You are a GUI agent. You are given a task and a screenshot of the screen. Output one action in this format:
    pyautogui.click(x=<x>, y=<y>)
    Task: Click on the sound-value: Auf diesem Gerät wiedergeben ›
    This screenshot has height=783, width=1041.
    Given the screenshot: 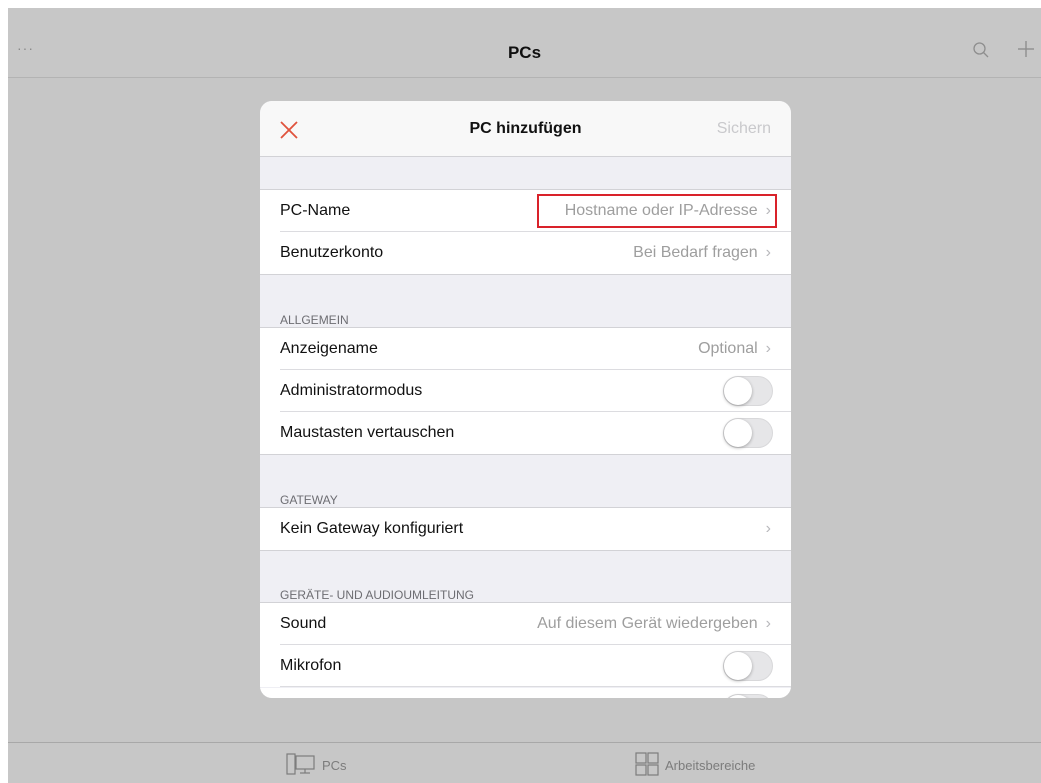 What is the action you would take?
    pyautogui.click(x=654, y=624)
    